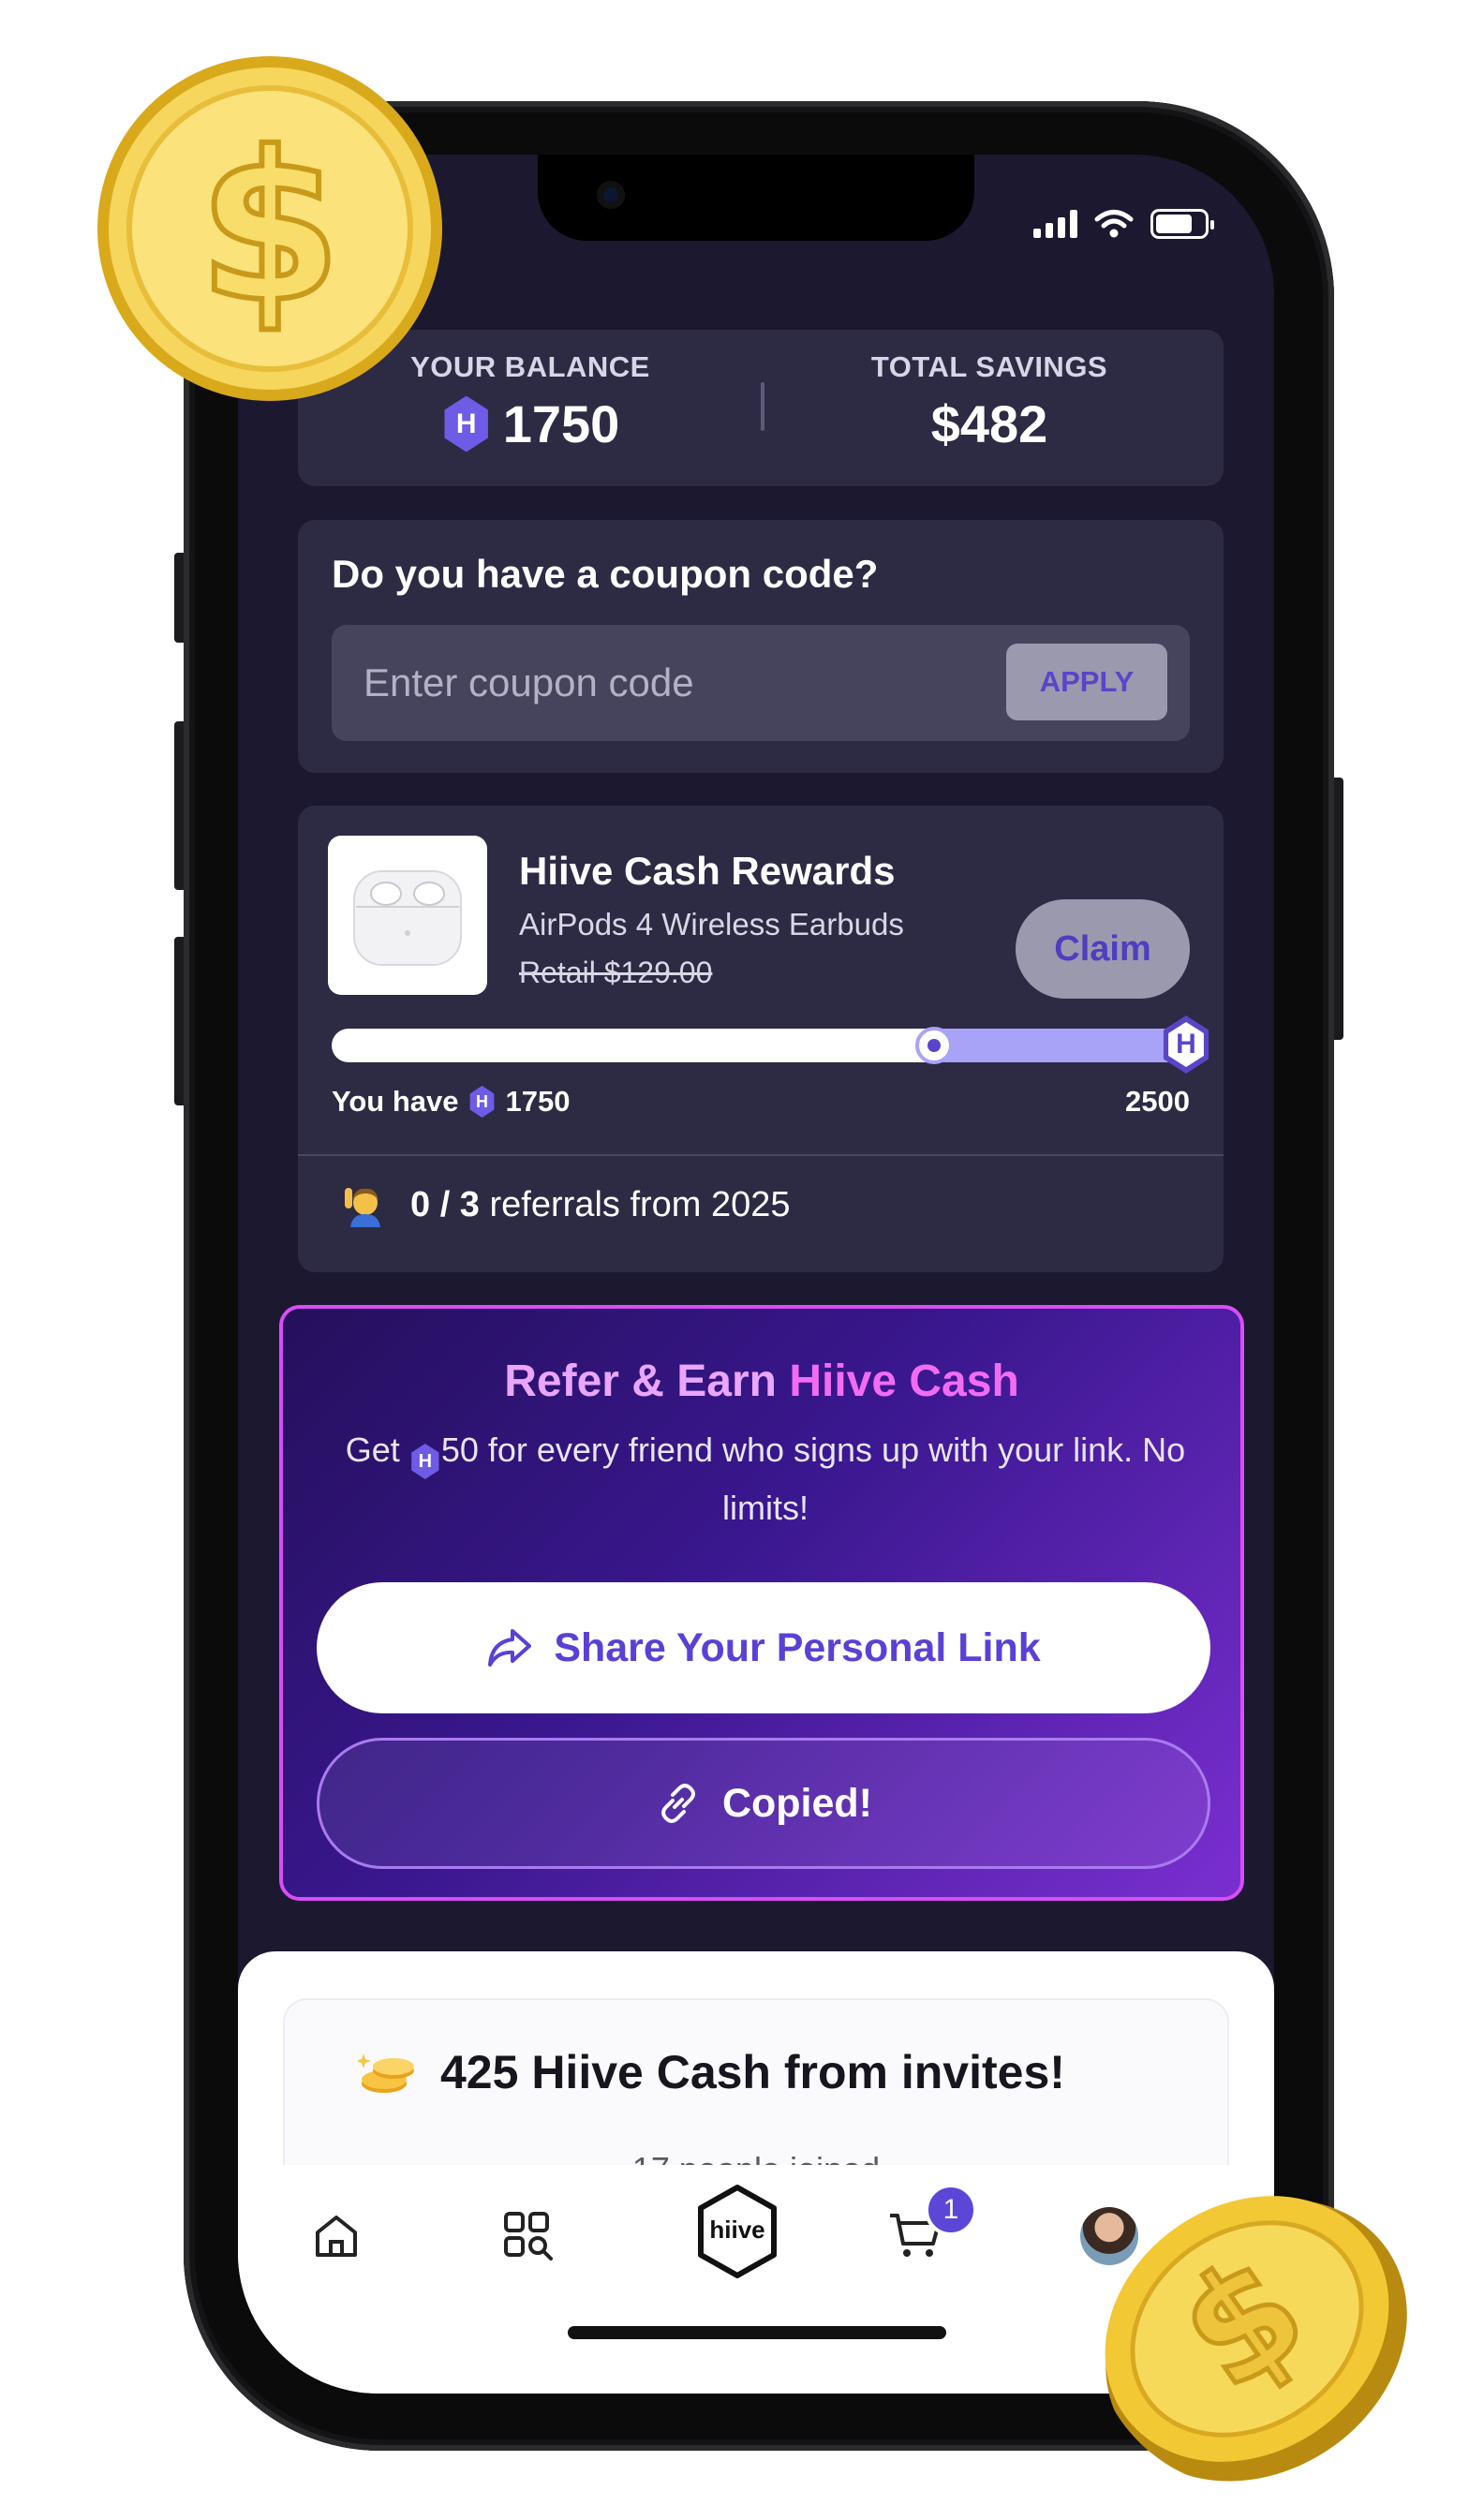  Describe the element at coordinates (510, 1648) in the screenshot. I see `share-arrow-icon` at that location.